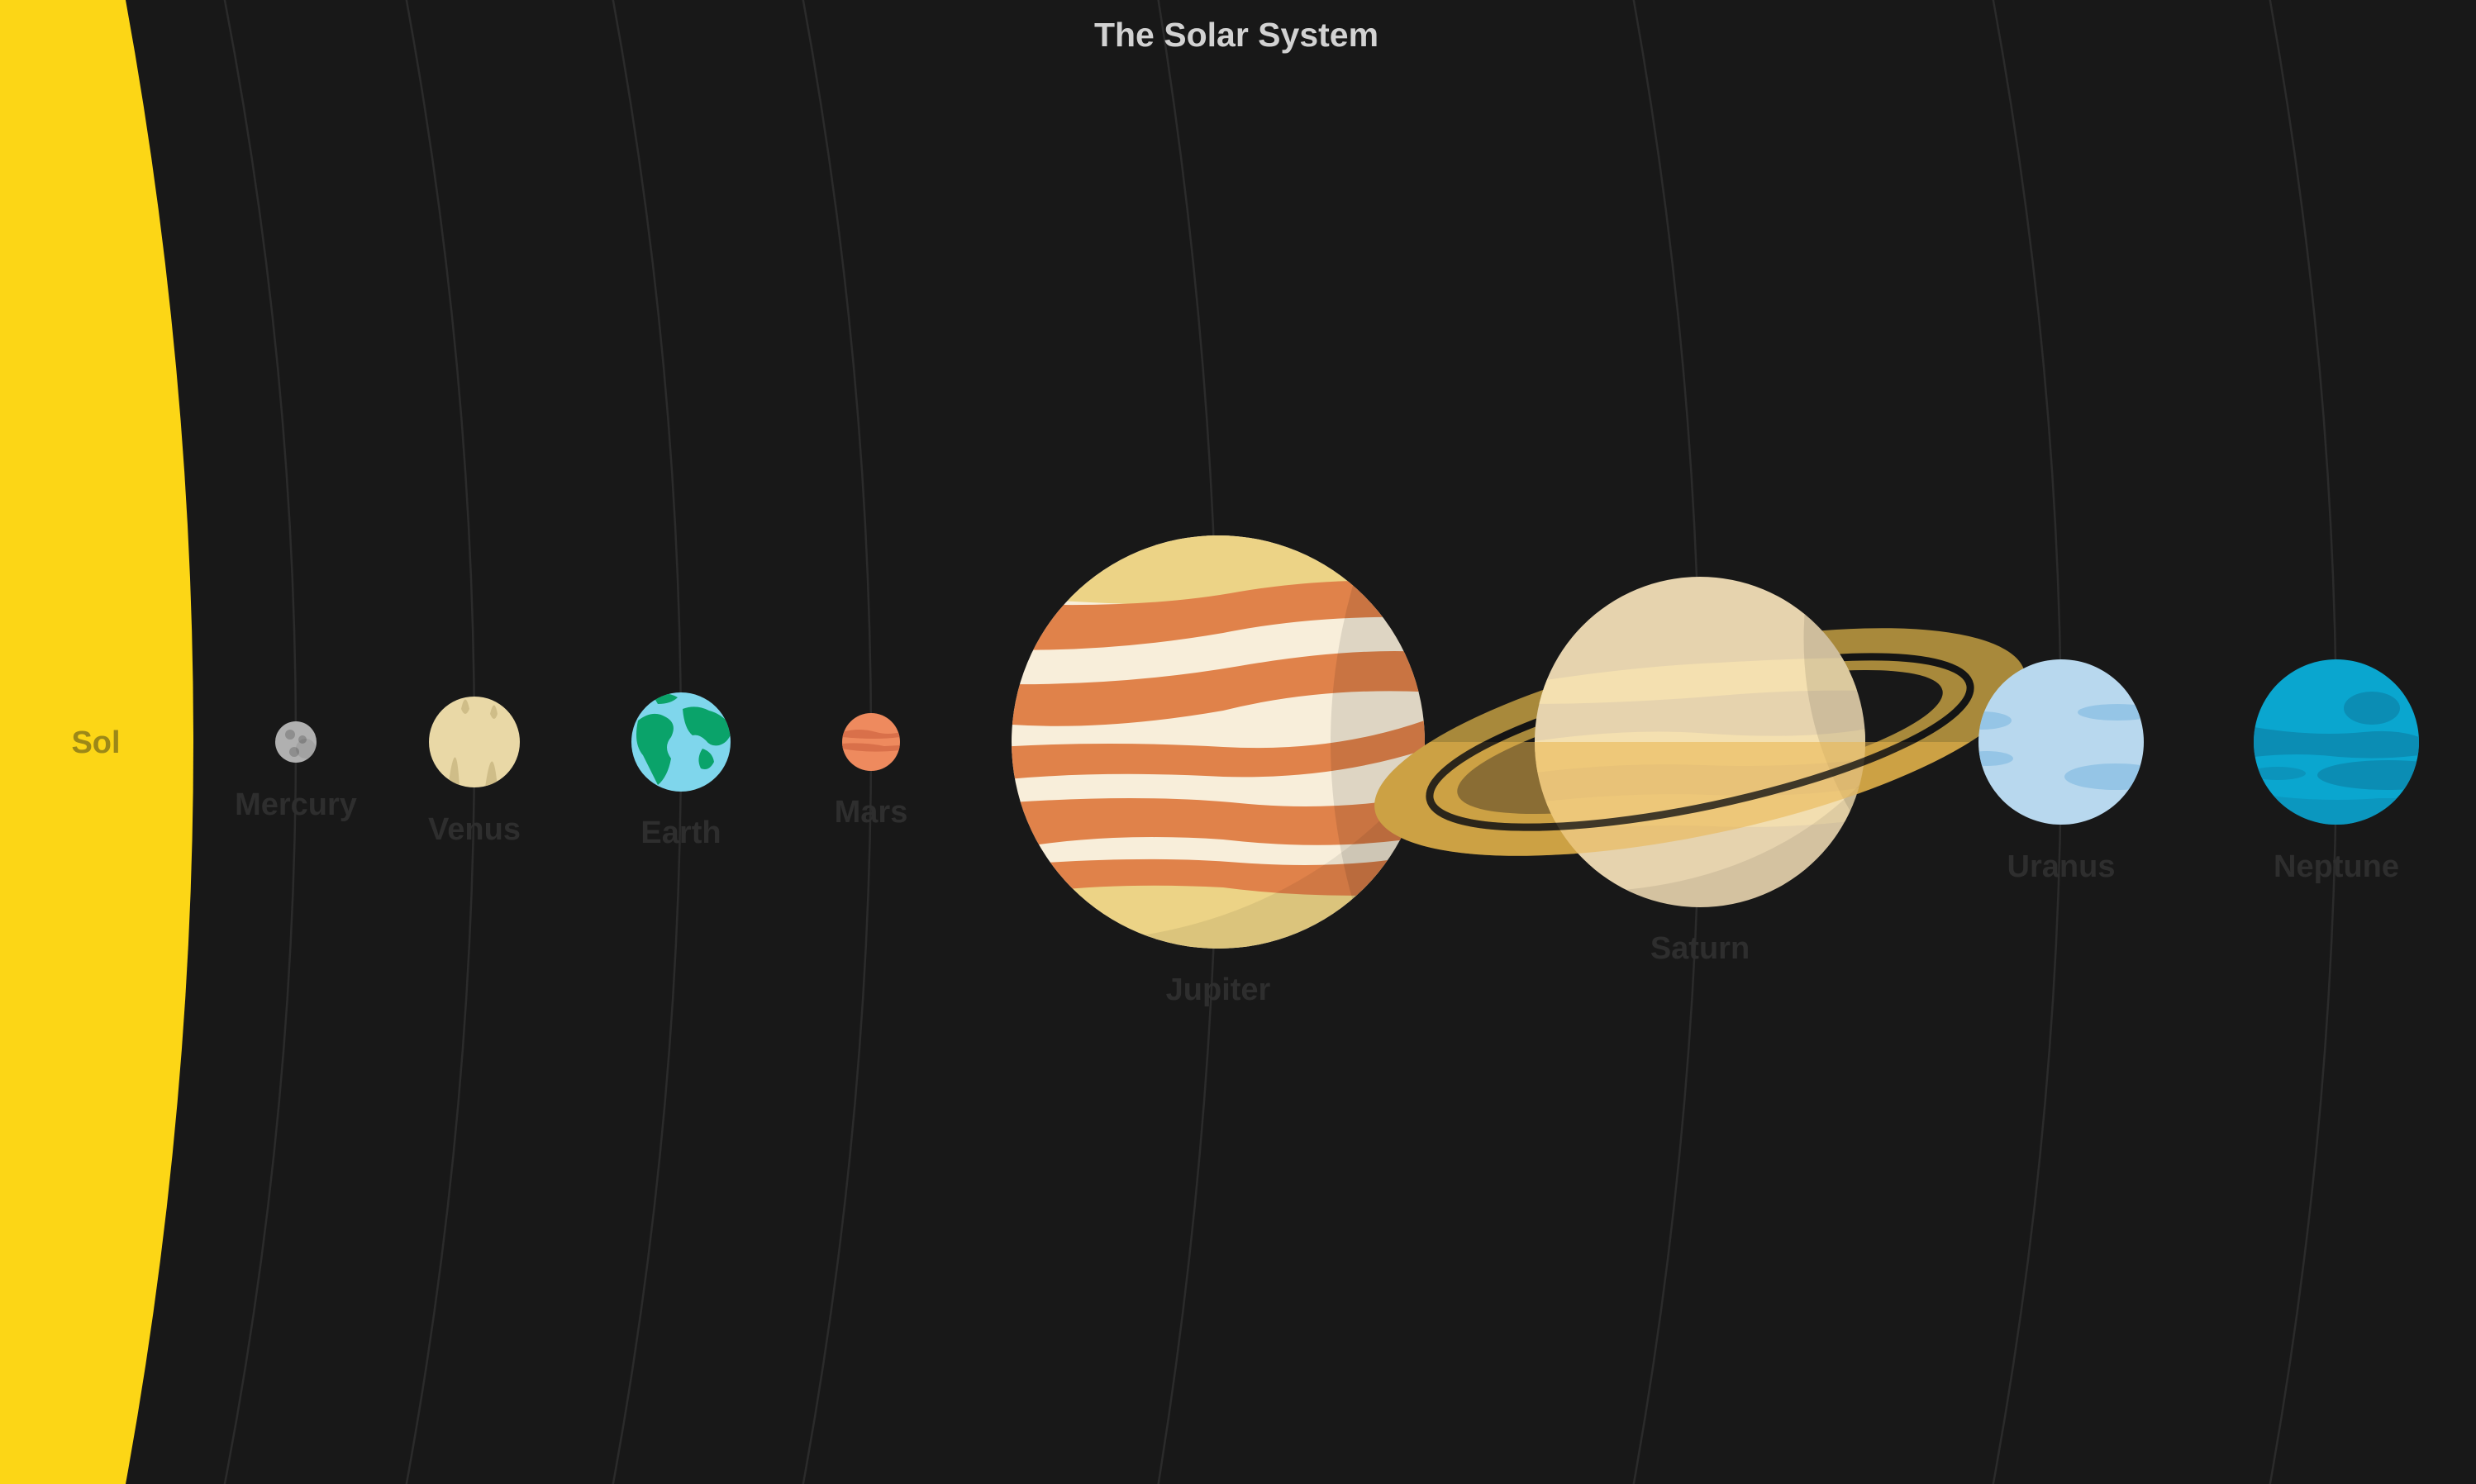  What do you see at coordinates (95, 742) in the screenshot?
I see `sun-label: Sol` at bounding box center [95, 742].